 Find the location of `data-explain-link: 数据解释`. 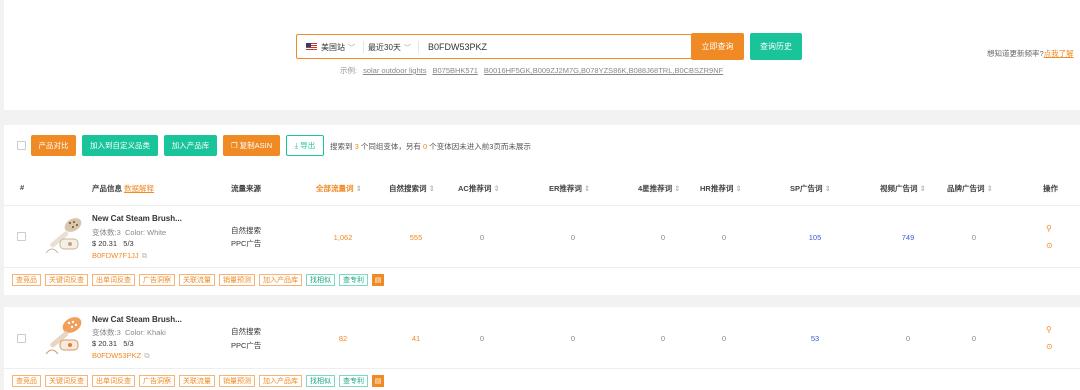

data-explain-link: 数据解释 is located at coordinates (139, 188).